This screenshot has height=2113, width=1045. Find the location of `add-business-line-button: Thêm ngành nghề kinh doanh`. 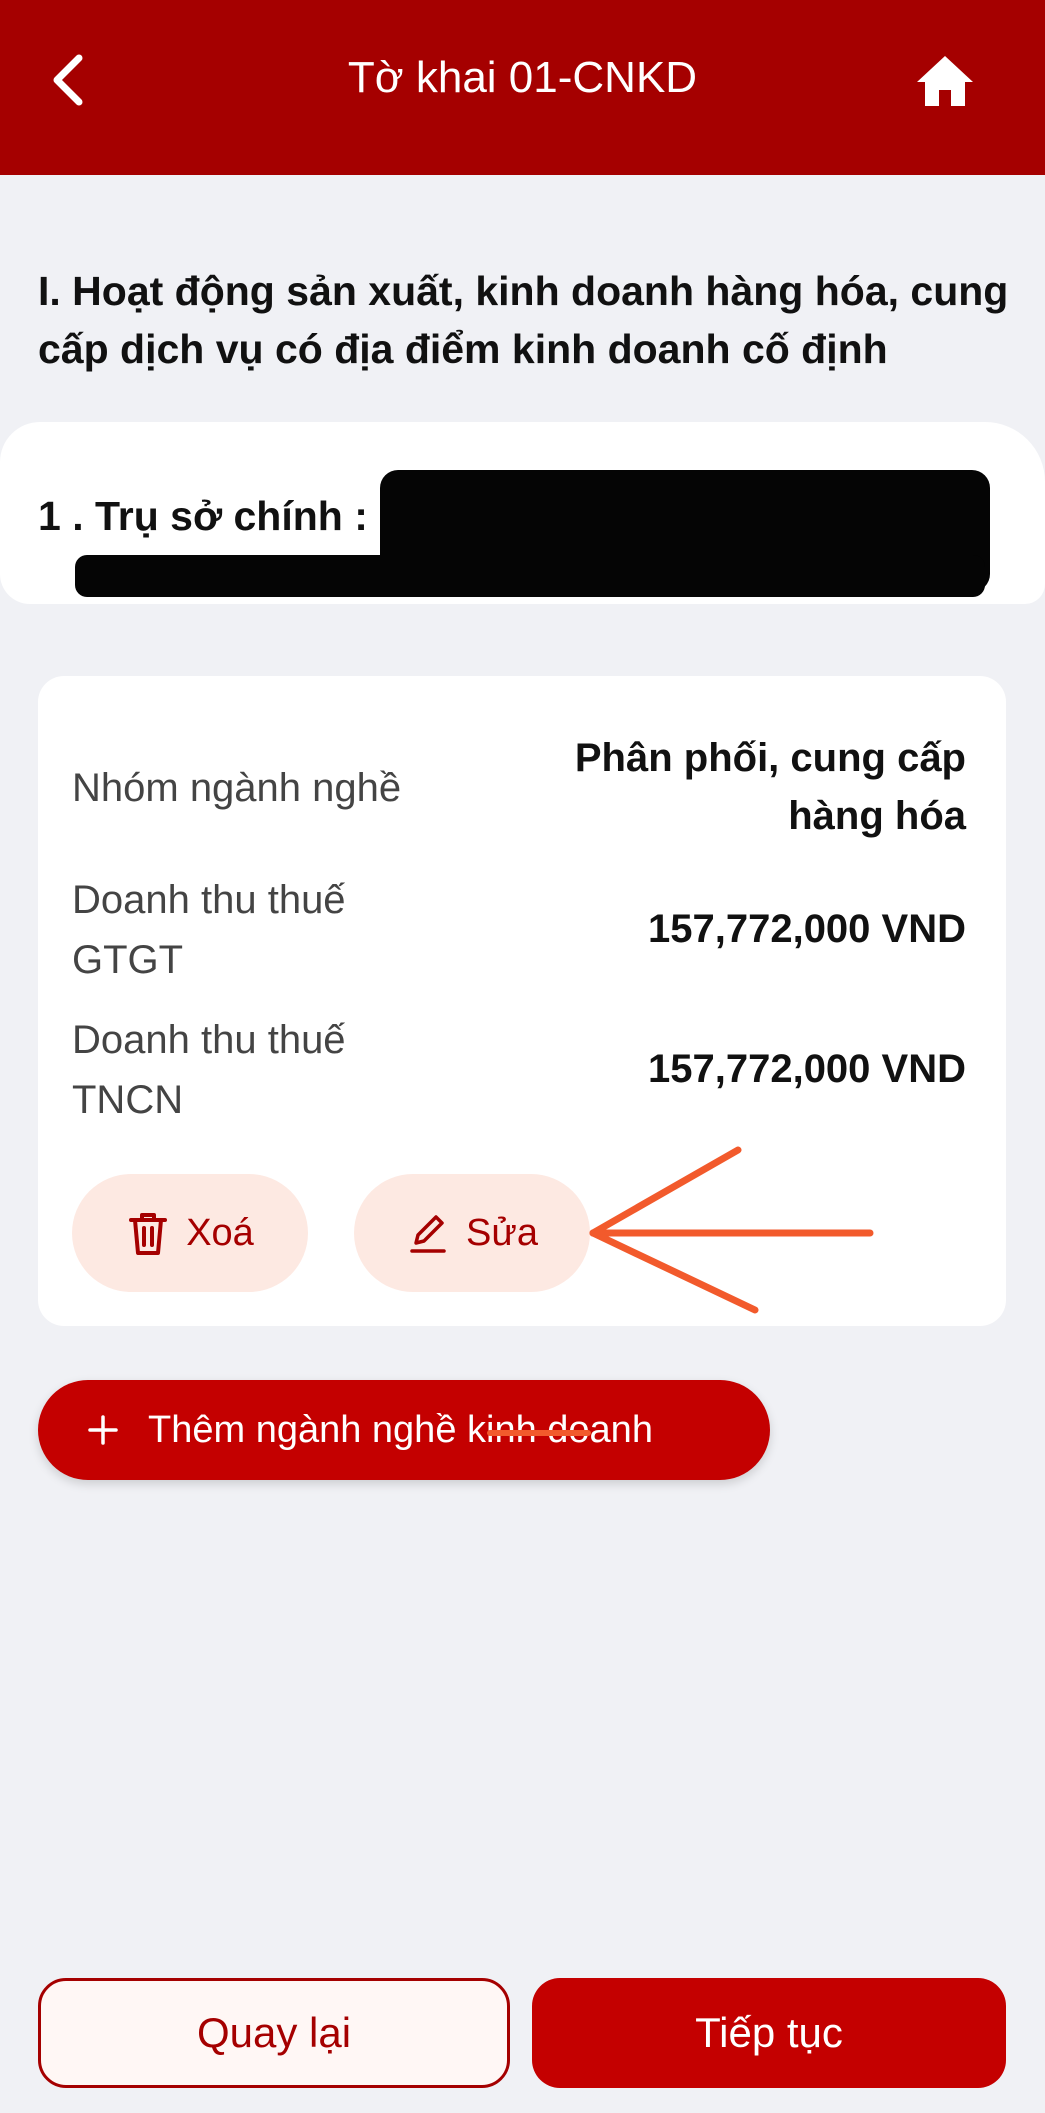

add-business-line-button: Thêm ngành nghề kinh doanh is located at coordinates (404, 1430).